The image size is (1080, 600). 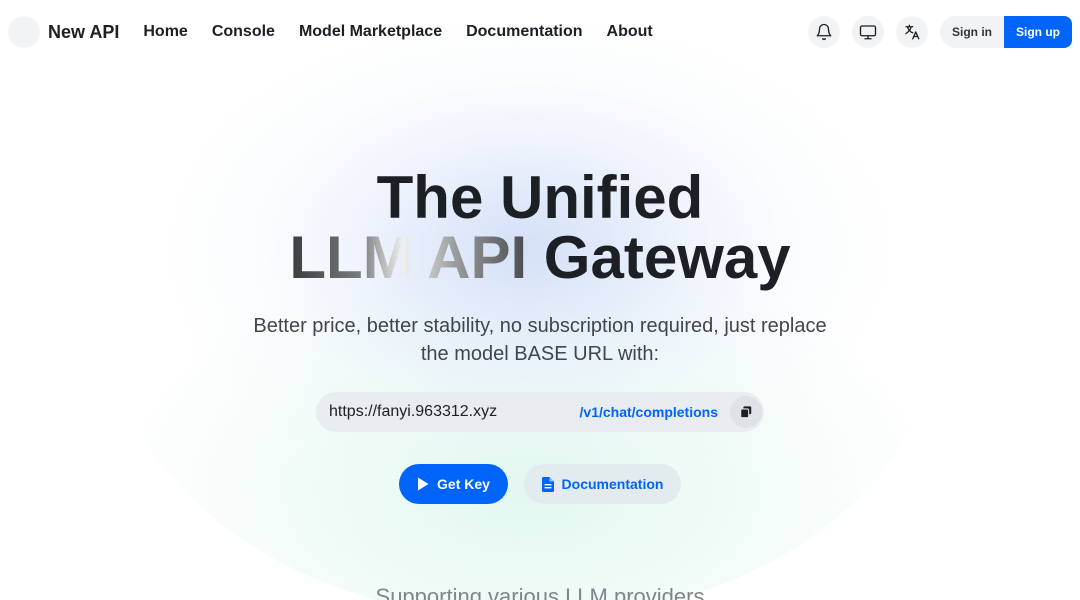 I want to click on nav-home: Home, so click(x=165, y=32).